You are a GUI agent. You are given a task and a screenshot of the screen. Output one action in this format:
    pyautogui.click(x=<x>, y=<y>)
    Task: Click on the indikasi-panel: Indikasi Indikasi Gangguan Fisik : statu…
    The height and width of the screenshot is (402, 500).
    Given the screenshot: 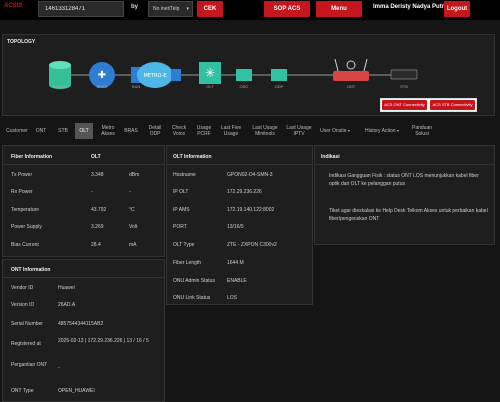 What is the action you would take?
    pyautogui.click(x=404, y=195)
    